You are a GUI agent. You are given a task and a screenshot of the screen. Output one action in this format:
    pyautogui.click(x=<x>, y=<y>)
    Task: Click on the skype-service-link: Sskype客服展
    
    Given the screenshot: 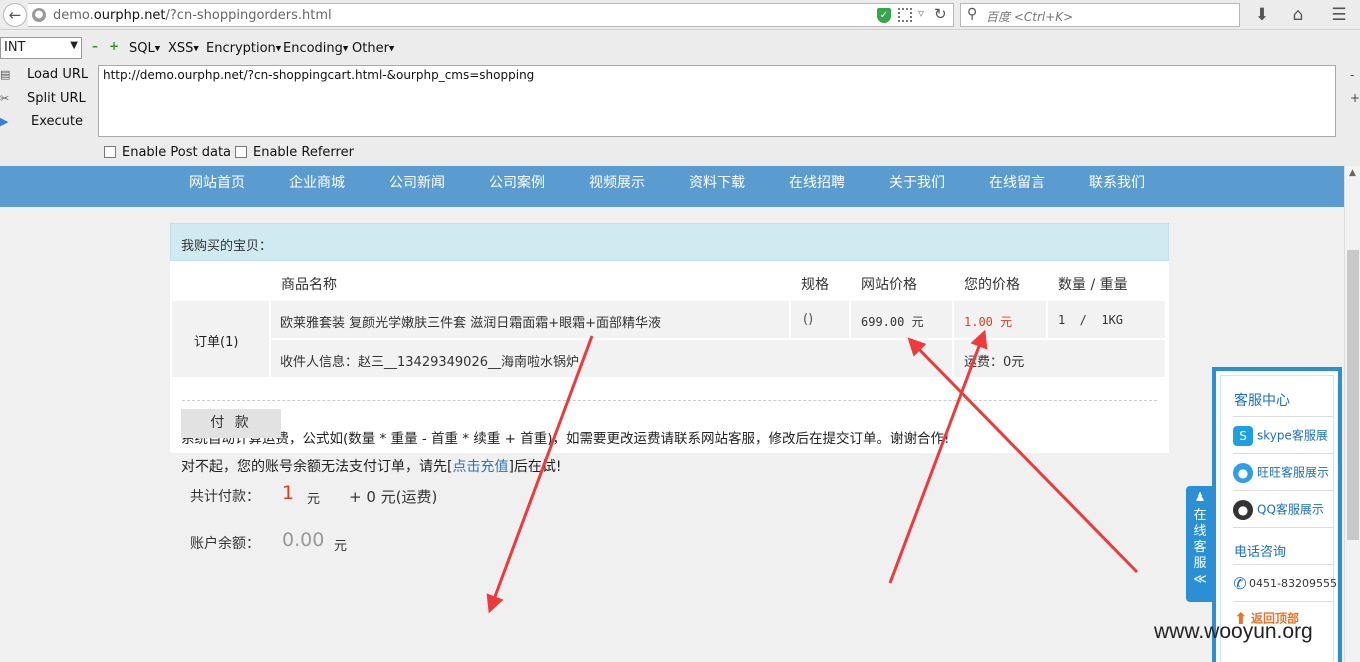 What is the action you would take?
    pyautogui.click(x=1280, y=436)
    